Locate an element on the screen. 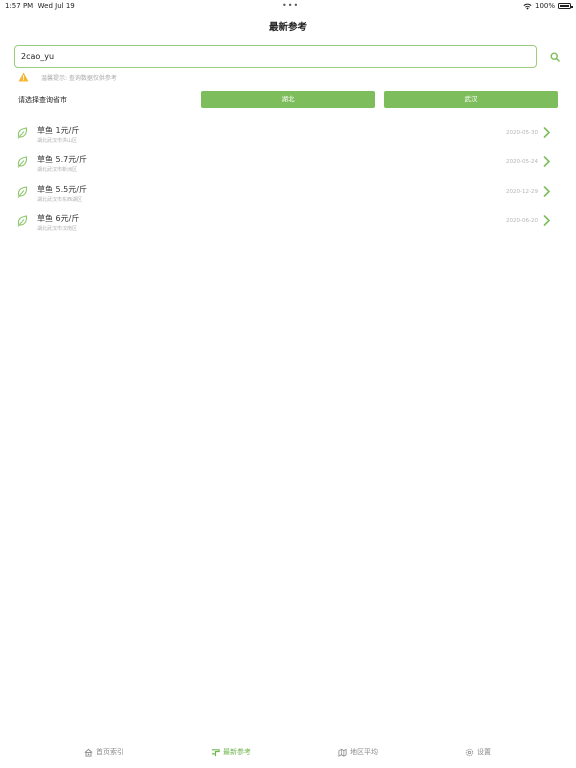 The height and width of the screenshot is (768, 576). search-bar: 2cao_yu is located at coordinates (288, 56).